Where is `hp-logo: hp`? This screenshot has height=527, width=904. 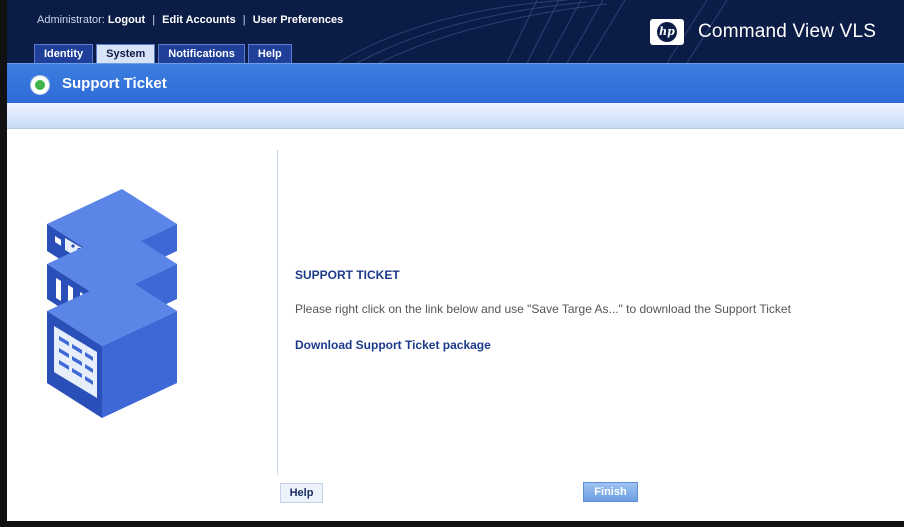 hp-logo: hp is located at coordinates (667, 32).